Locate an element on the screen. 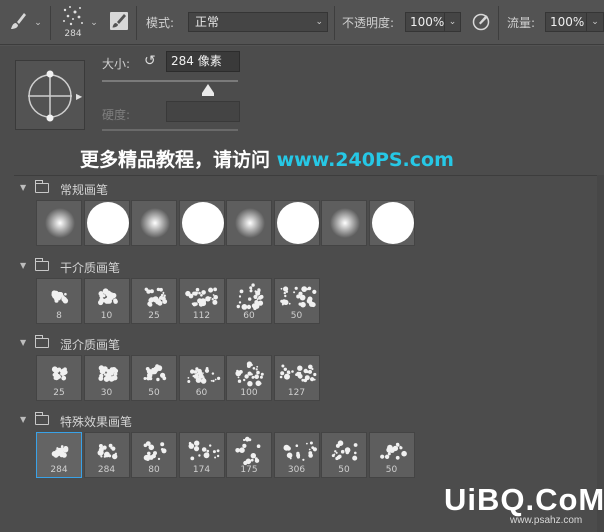 Image resolution: width=604 pixels, height=532 pixels. preset-group-row: 8 10 25 112 60 50 is located at coordinates (309, 301).